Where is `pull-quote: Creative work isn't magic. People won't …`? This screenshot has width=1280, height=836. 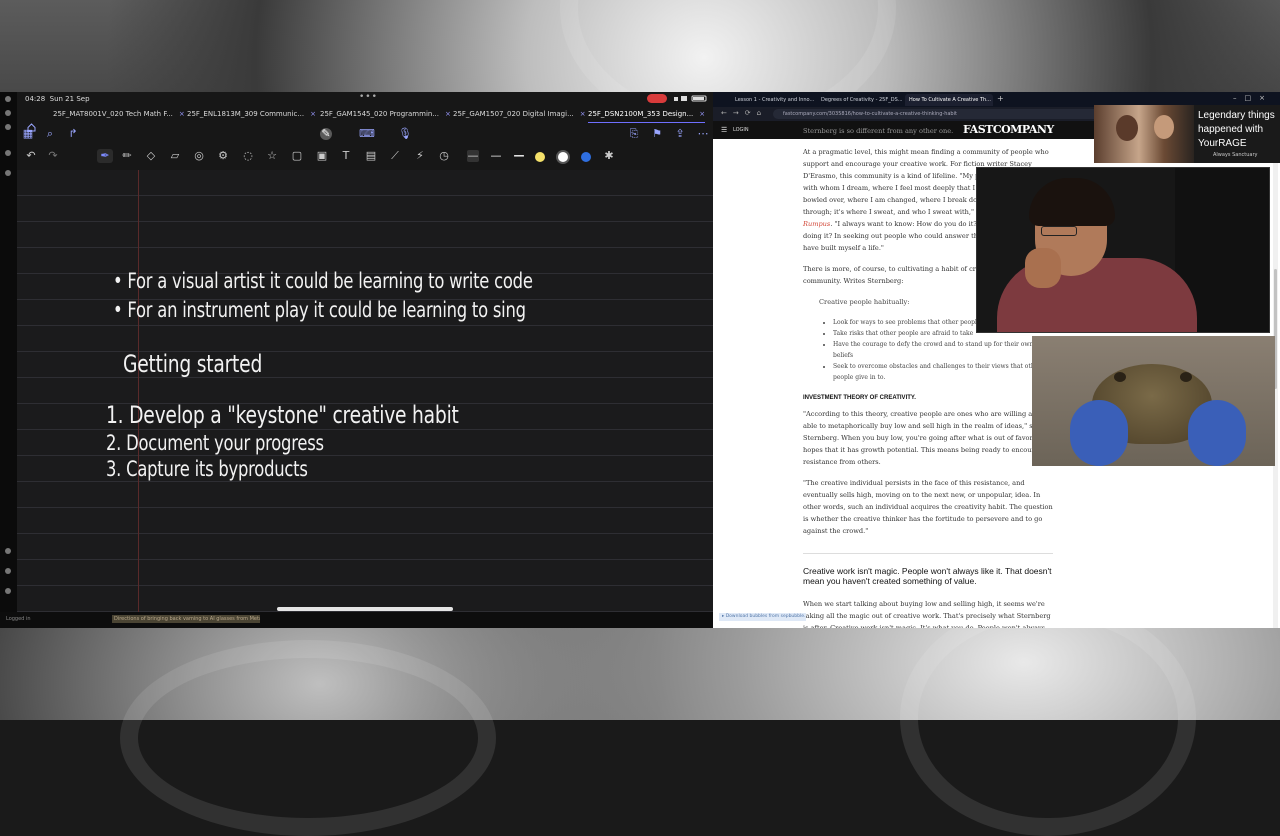
pull-quote: Creative work isn't magic. People won't … is located at coordinates (927, 576).